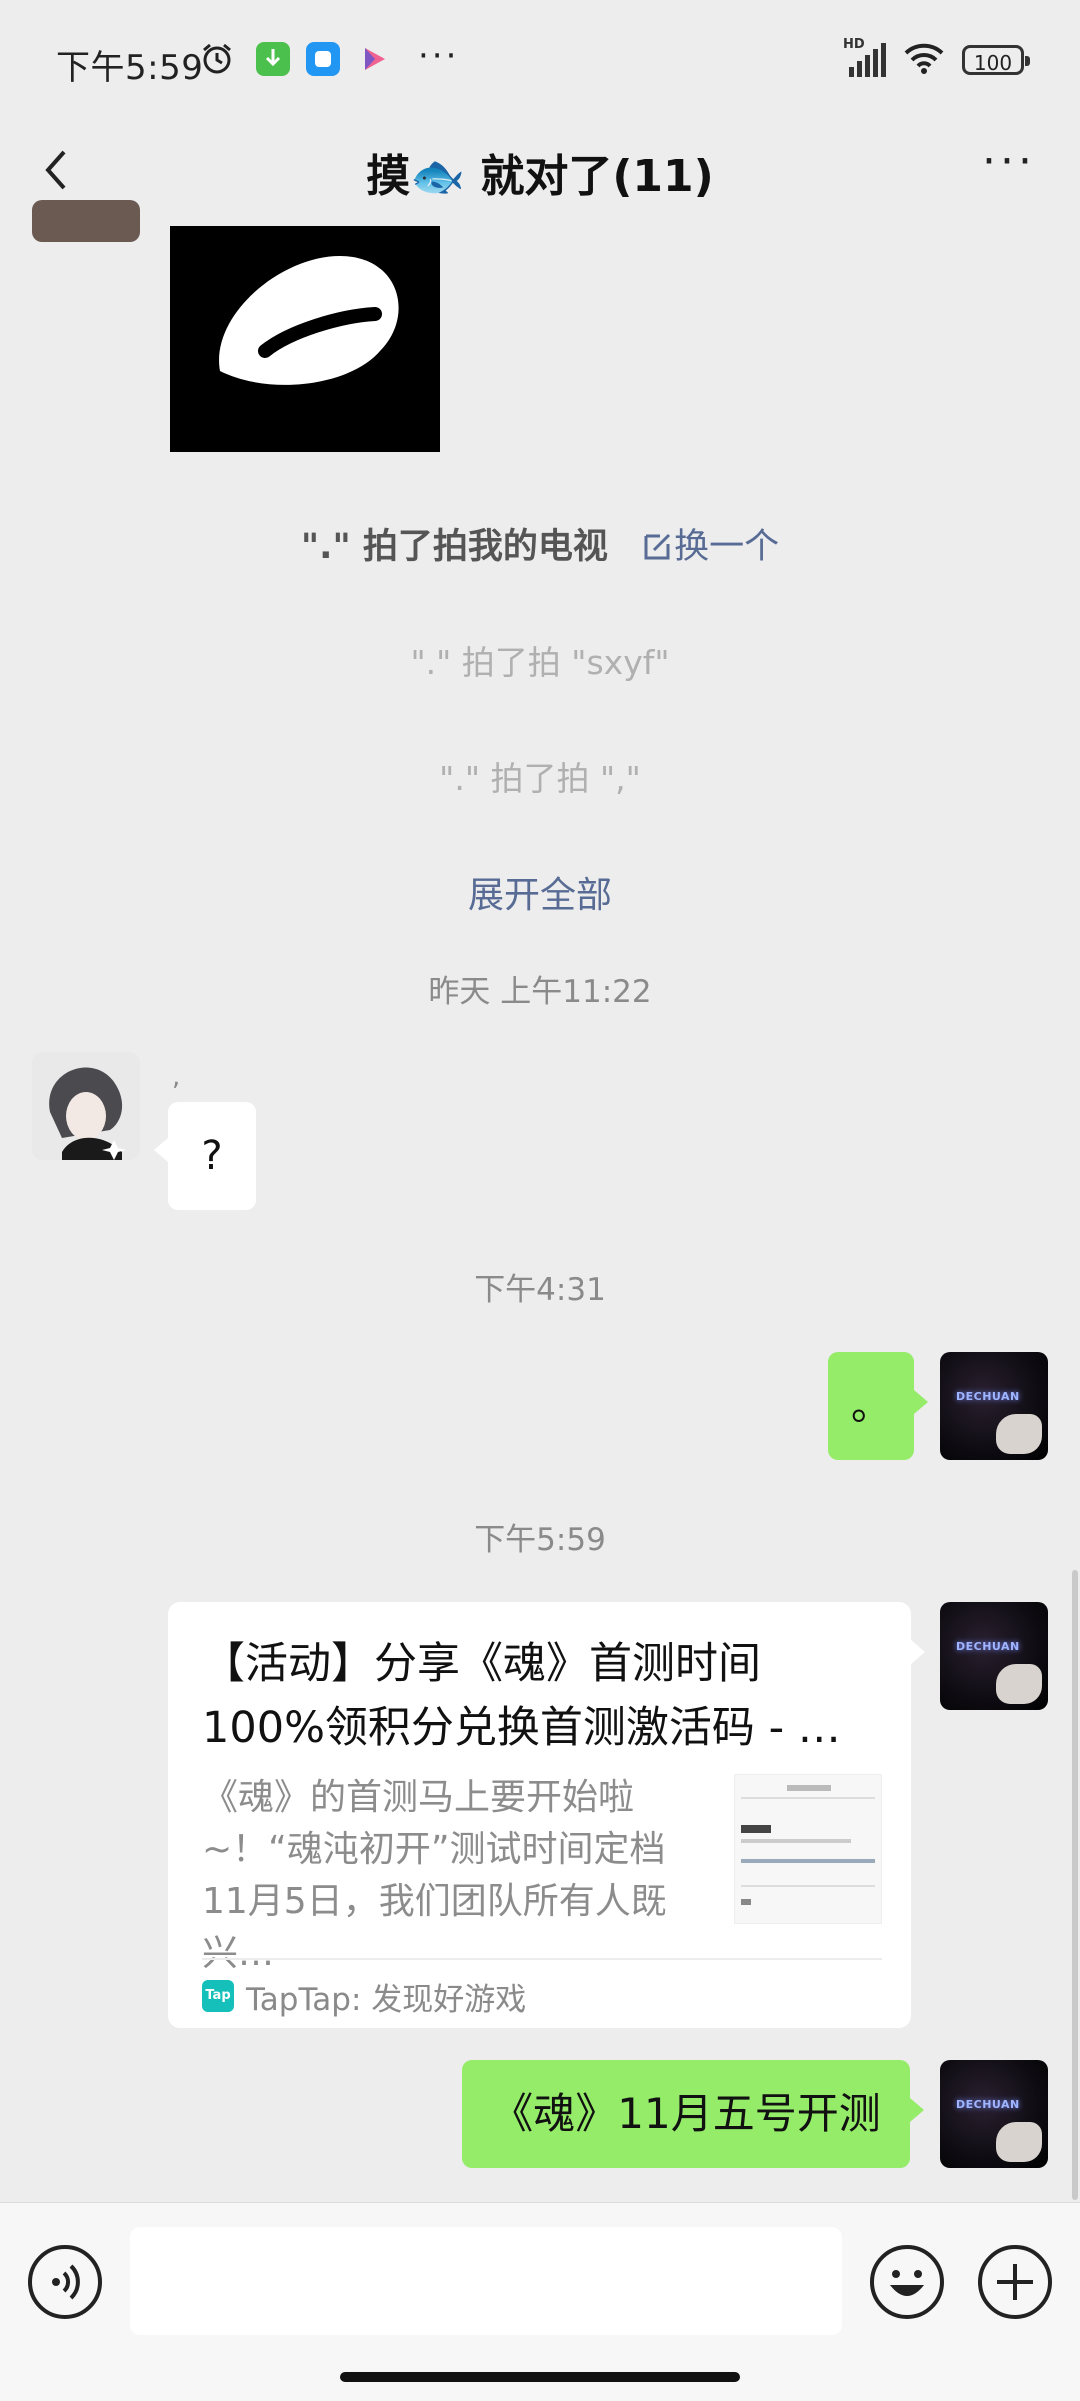 The image size is (1080, 2401). I want to click on card-thumbnail, so click(808, 1849).